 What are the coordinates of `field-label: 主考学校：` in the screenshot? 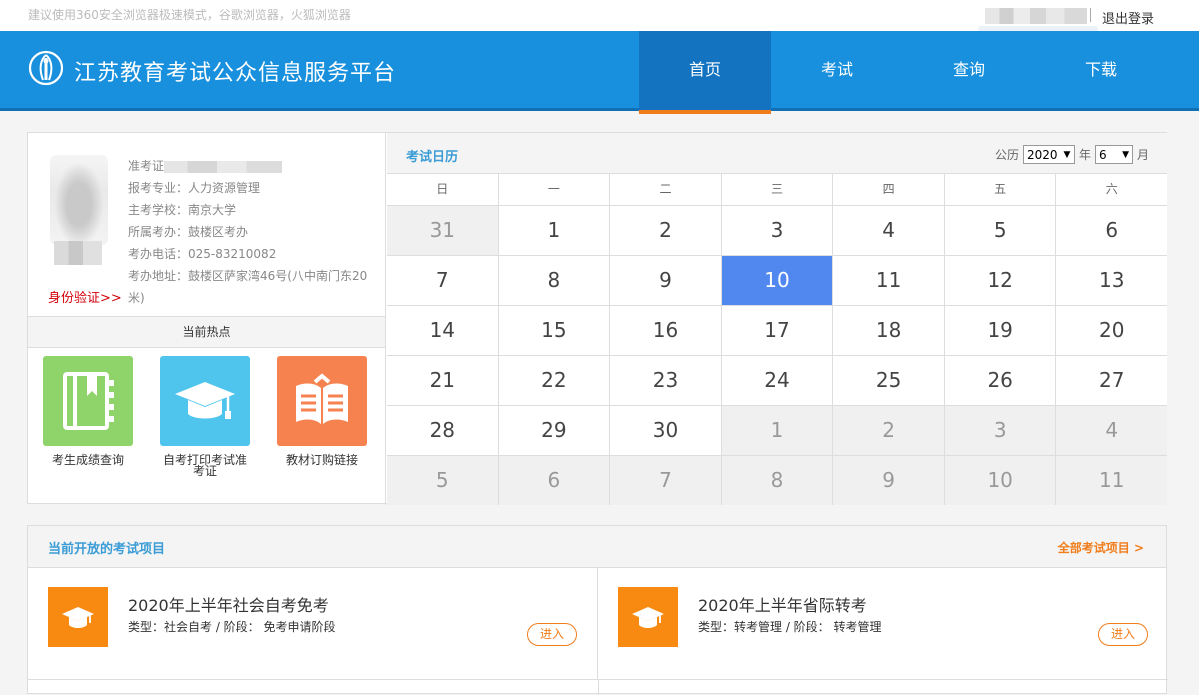 It's located at (158, 210).